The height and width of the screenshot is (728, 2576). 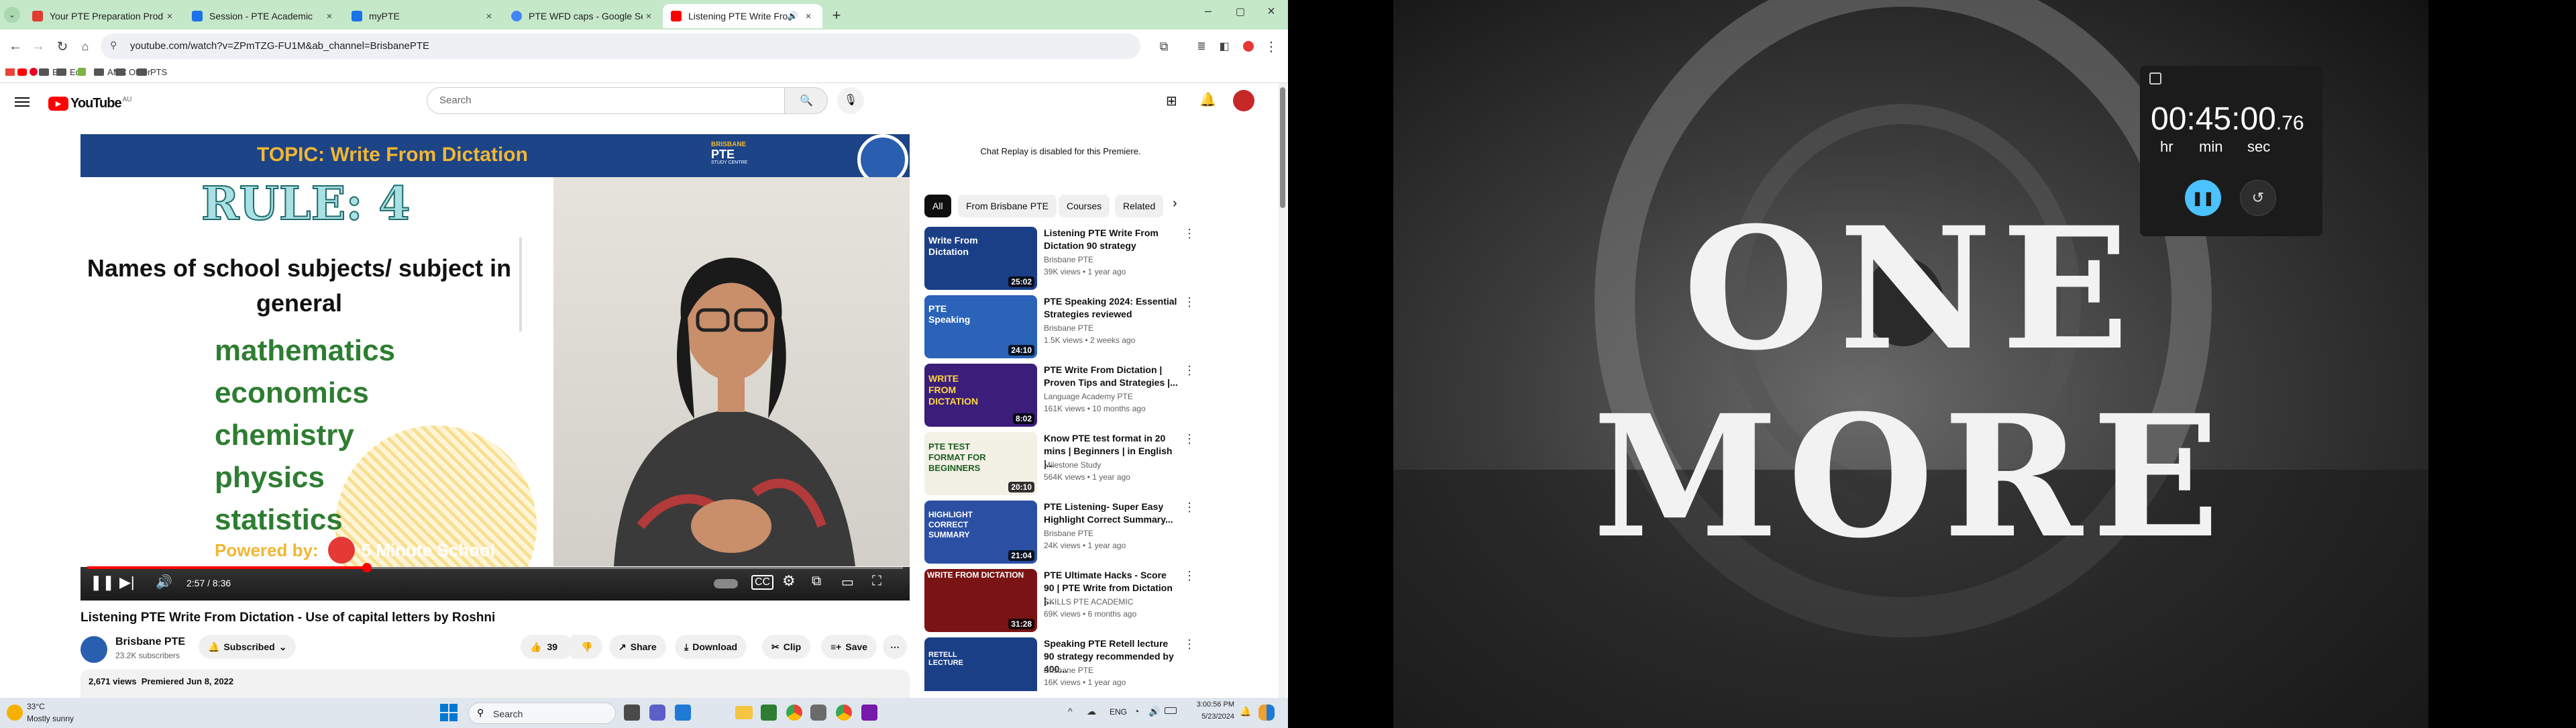 What do you see at coordinates (102, 582) in the screenshot?
I see `pause-icon: ❚❚` at bounding box center [102, 582].